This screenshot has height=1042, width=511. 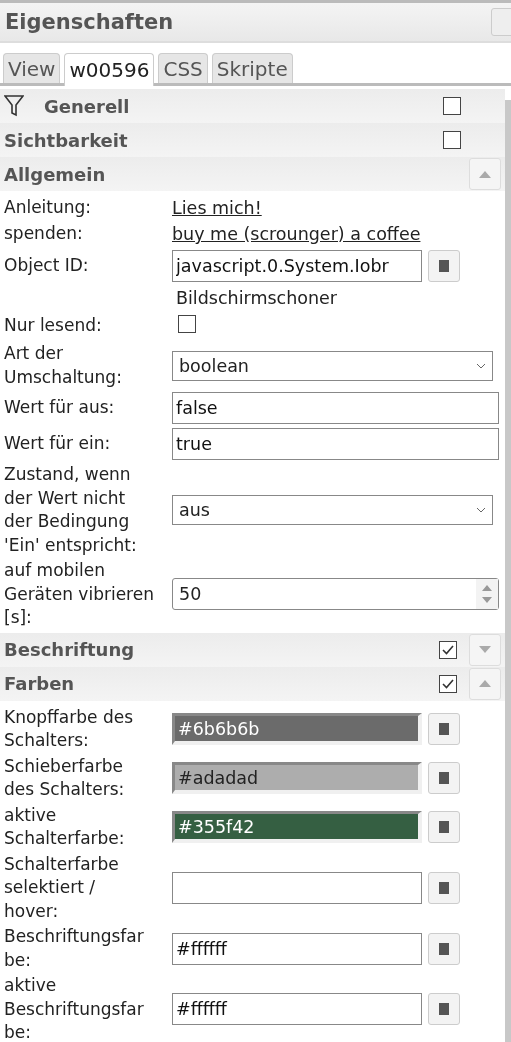 I want to click on field-label: Schalterfarbe selektiert / hover:, so click(x=62, y=887).